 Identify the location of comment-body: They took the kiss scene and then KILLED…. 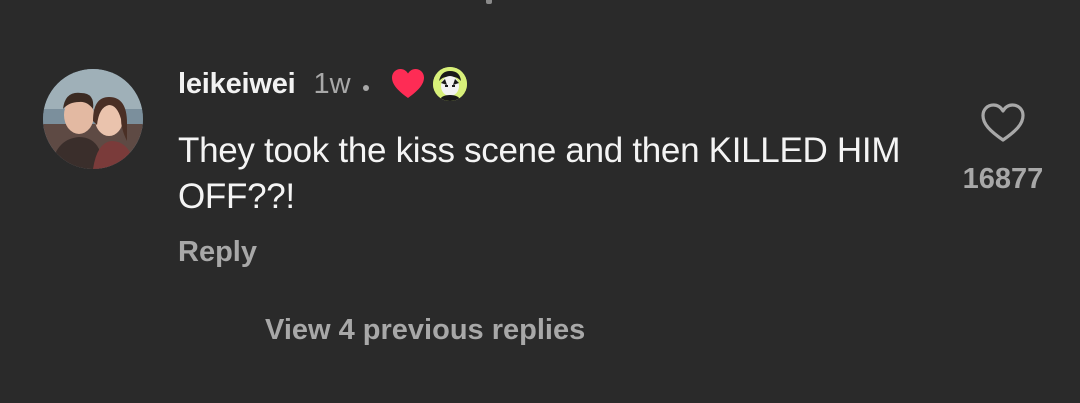
(539, 173).